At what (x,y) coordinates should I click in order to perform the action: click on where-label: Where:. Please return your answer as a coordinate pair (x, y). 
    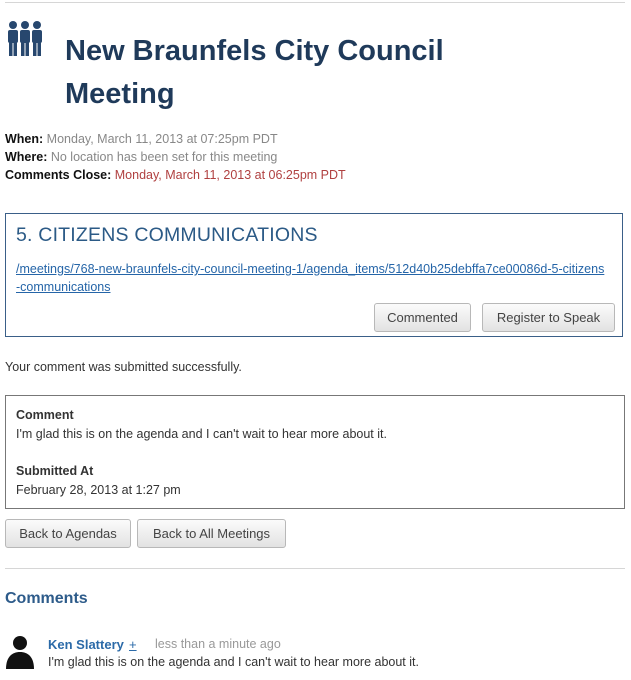
    Looking at the image, I should click on (26, 157).